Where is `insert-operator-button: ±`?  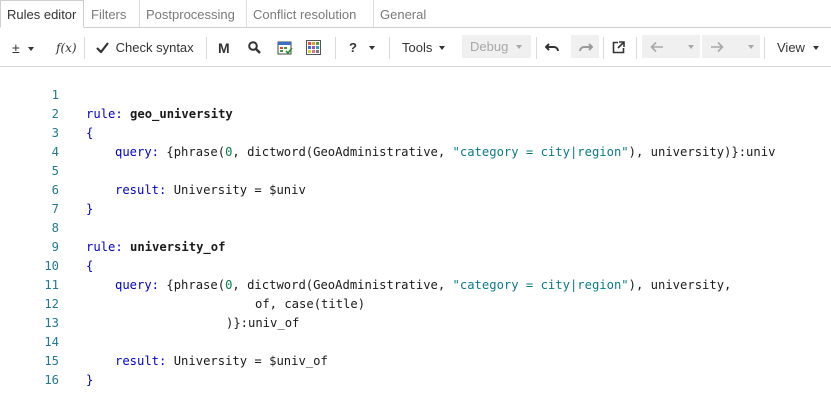
insert-operator-button: ± is located at coordinates (23, 48).